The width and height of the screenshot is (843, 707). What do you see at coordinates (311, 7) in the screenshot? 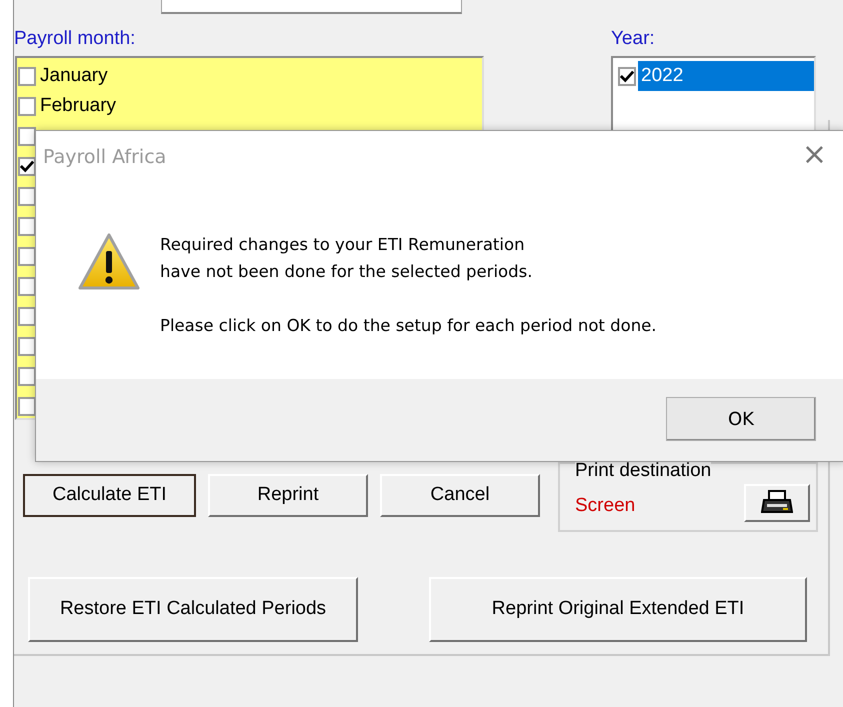
I see `text-field` at bounding box center [311, 7].